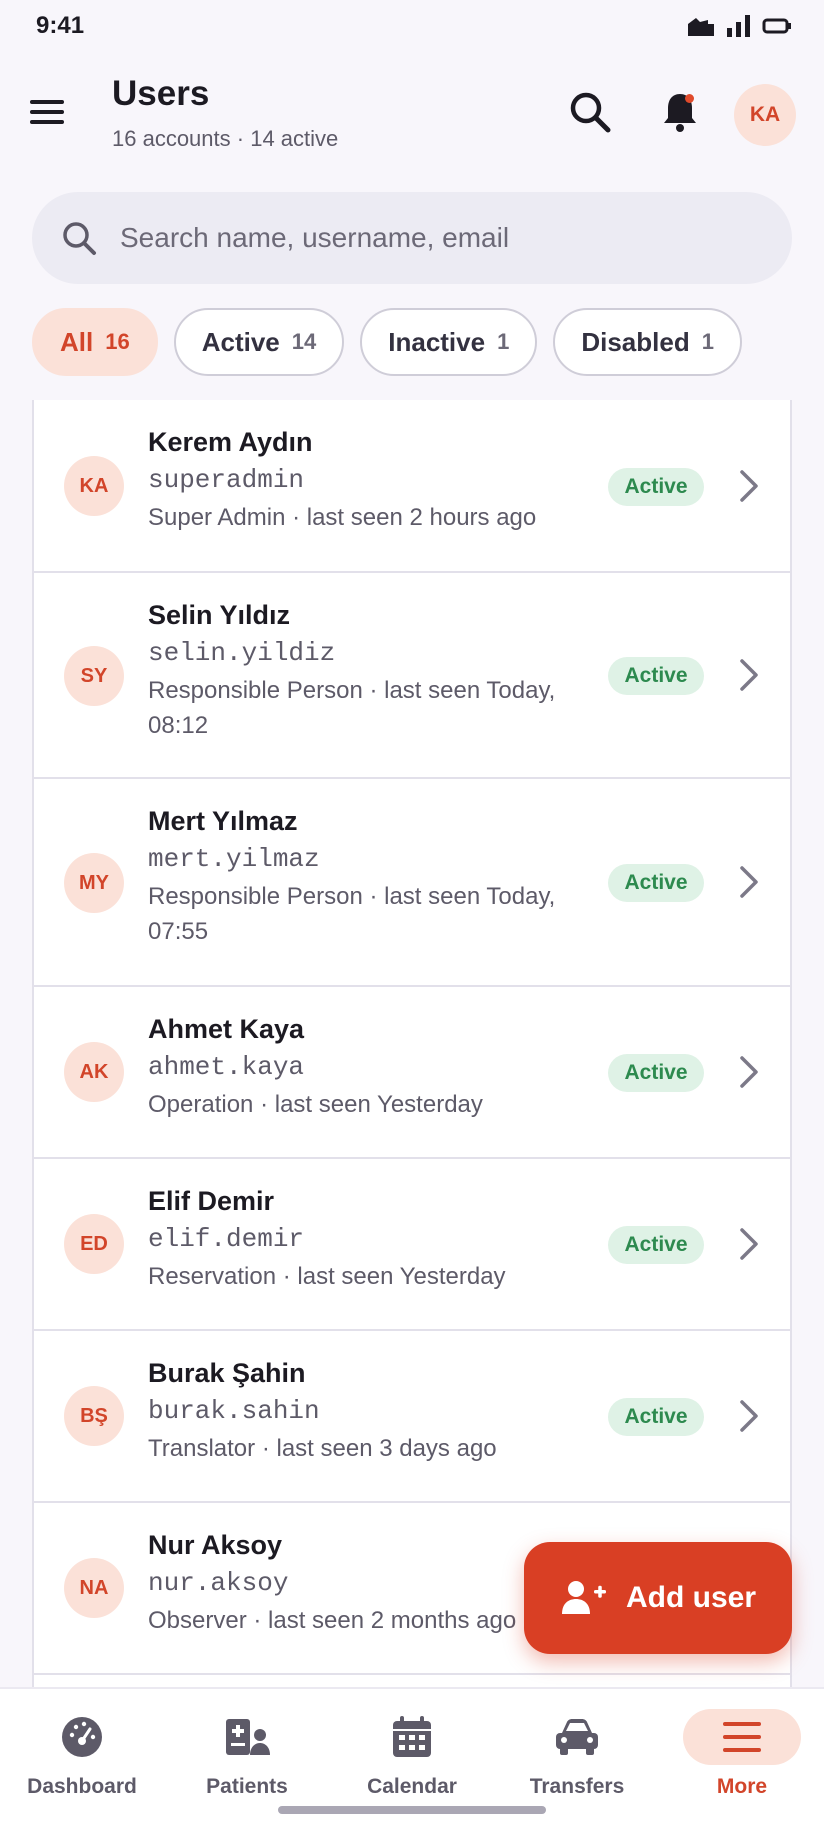 The height and width of the screenshot is (1830, 824). I want to click on nav-item-transfers: Transfers, so click(577, 1759).